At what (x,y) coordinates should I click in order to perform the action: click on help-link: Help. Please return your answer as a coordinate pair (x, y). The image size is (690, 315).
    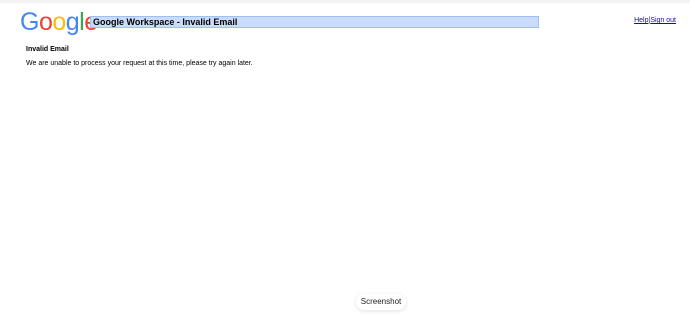
    Looking at the image, I should click on (641, 20).